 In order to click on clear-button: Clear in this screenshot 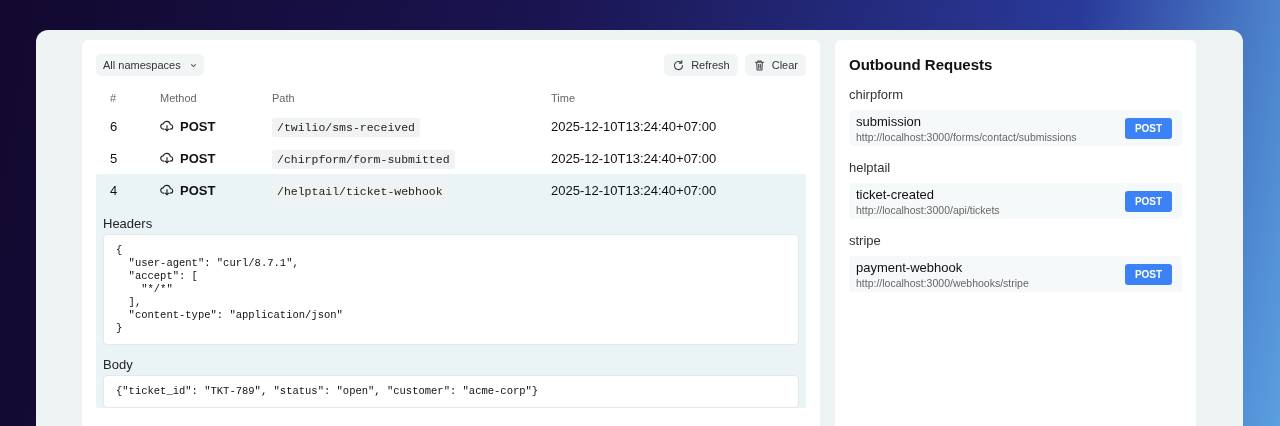, I will do `click(775, 65)`.